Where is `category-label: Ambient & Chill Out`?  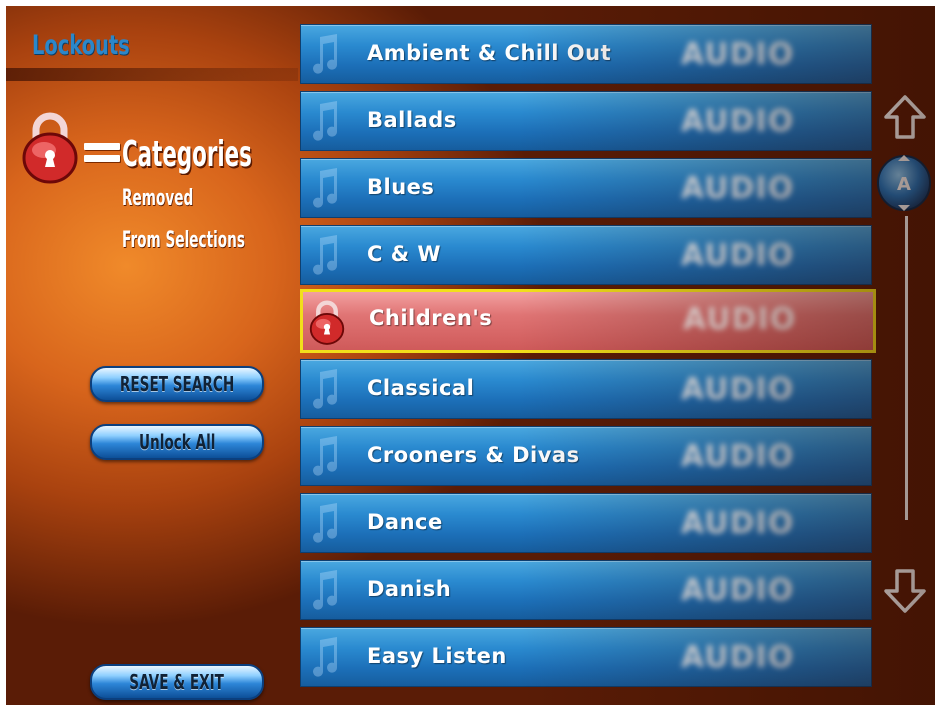 category-label: Ambient & Chill Out is located at coordinates (489, 53).